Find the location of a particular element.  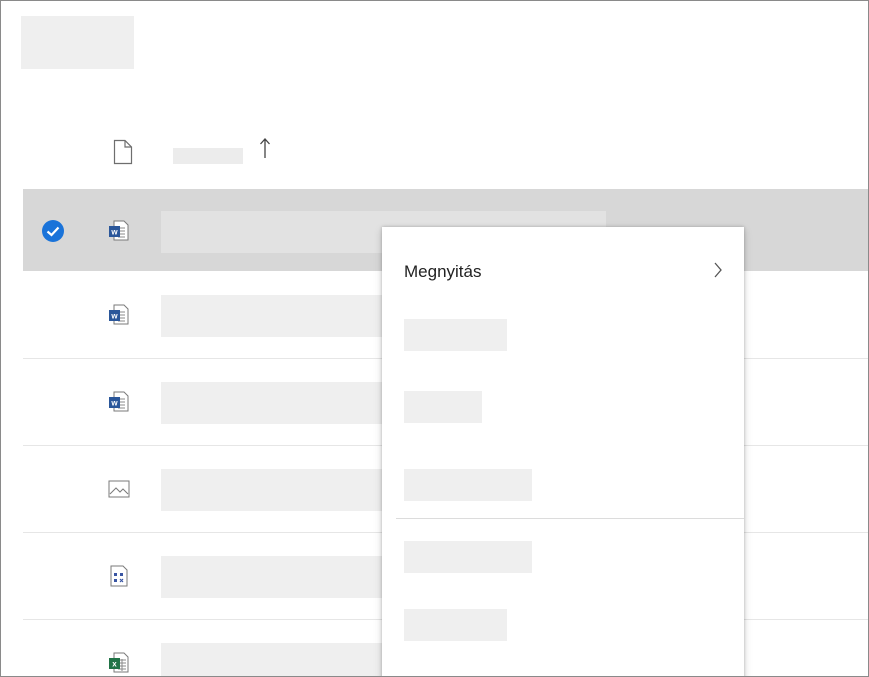

arrow-up-icon is located at coordinates (265, 148).